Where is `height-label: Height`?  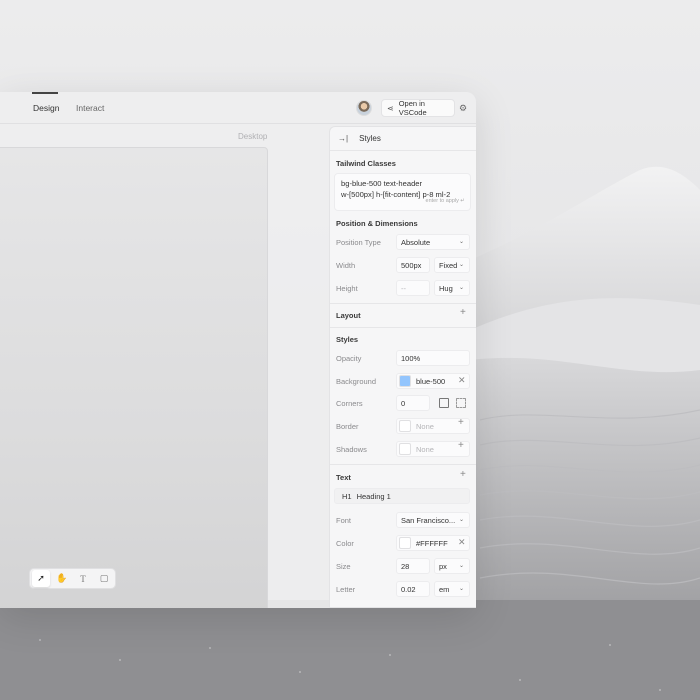 height-label: Height is located at coordinates (347, 288).